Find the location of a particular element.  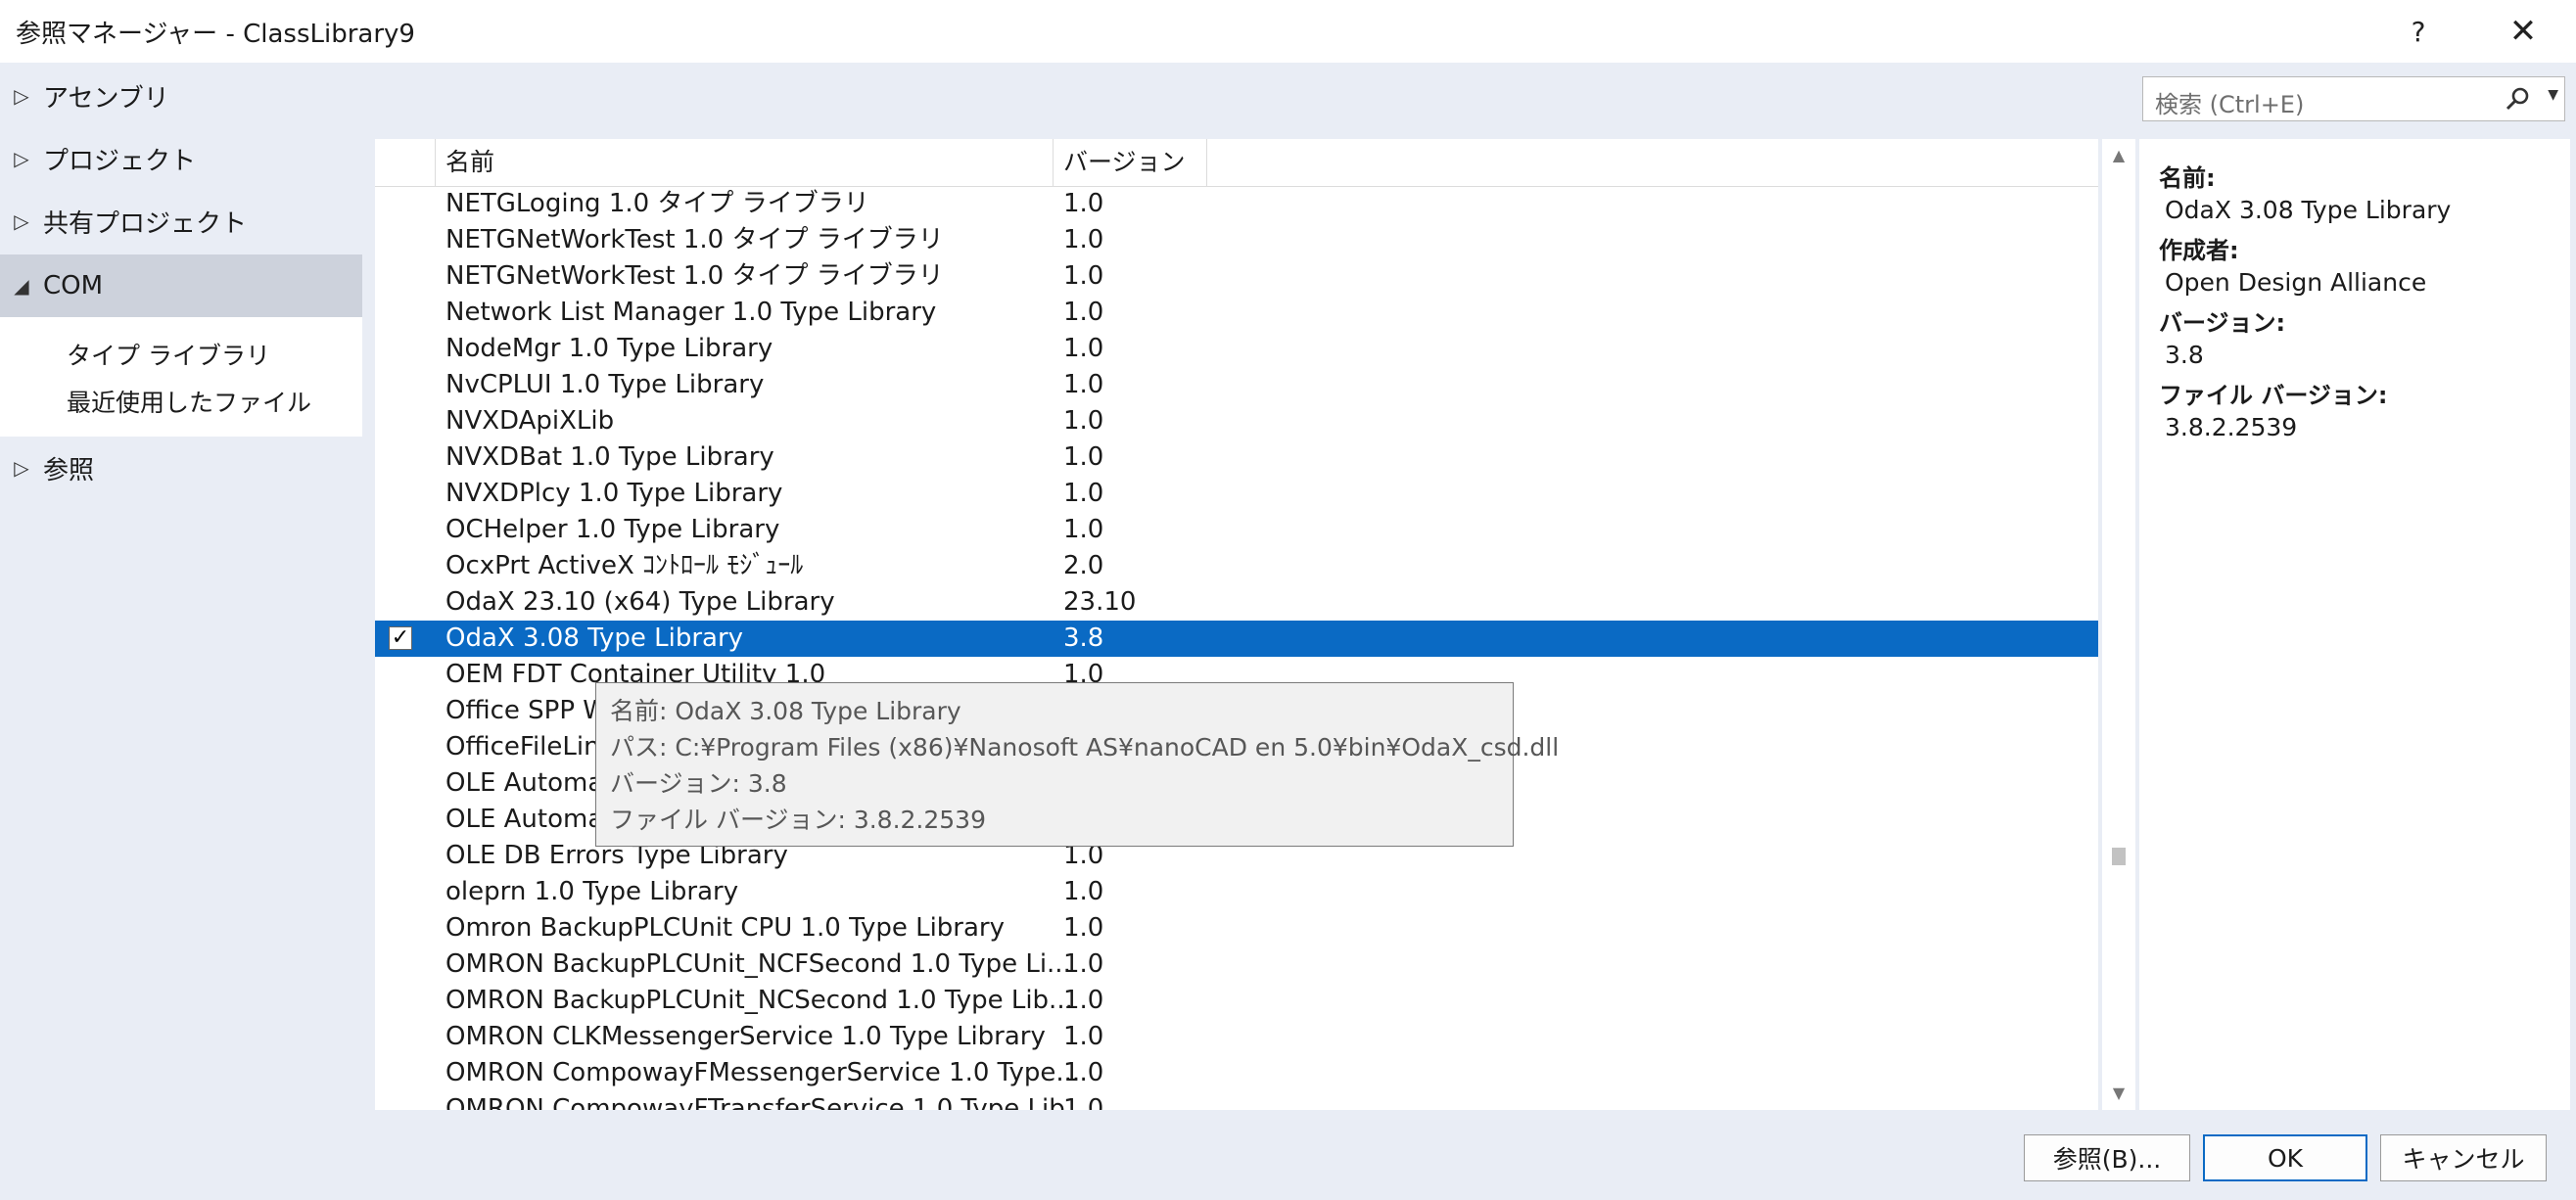

tooltip-version: バージョン: 3.8 is located at coordinates (699, 784).